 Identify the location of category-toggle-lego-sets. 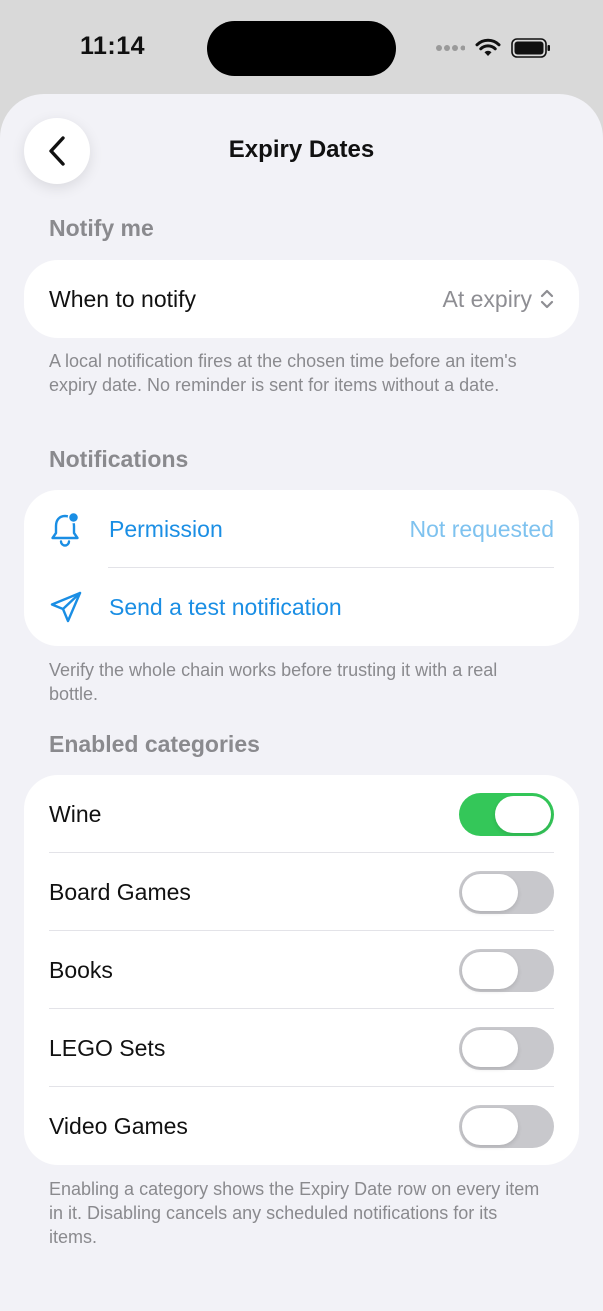
(506, 1048).